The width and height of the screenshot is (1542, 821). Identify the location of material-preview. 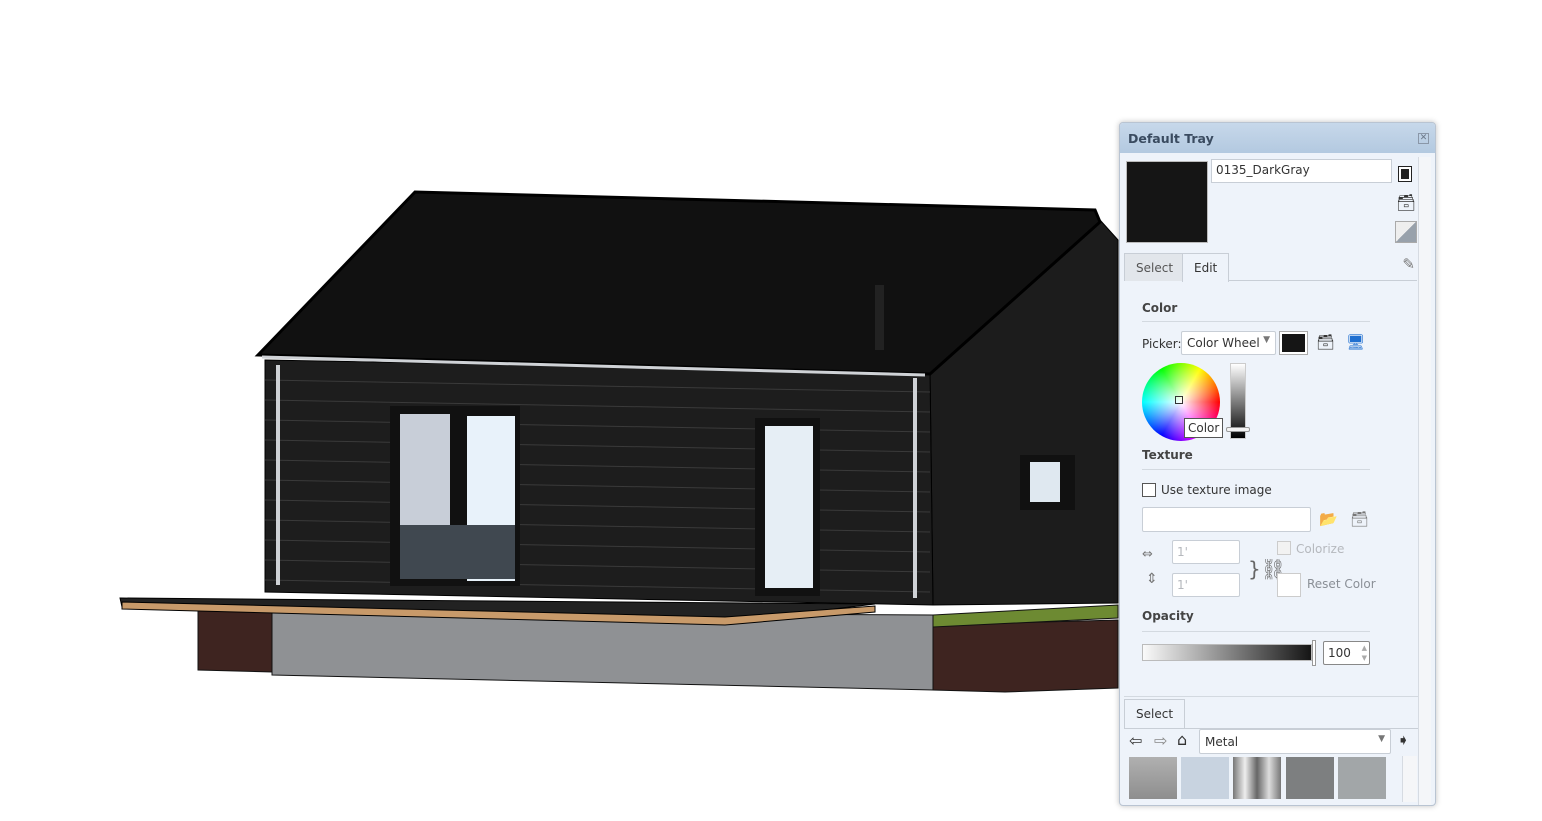
(1167, 202).